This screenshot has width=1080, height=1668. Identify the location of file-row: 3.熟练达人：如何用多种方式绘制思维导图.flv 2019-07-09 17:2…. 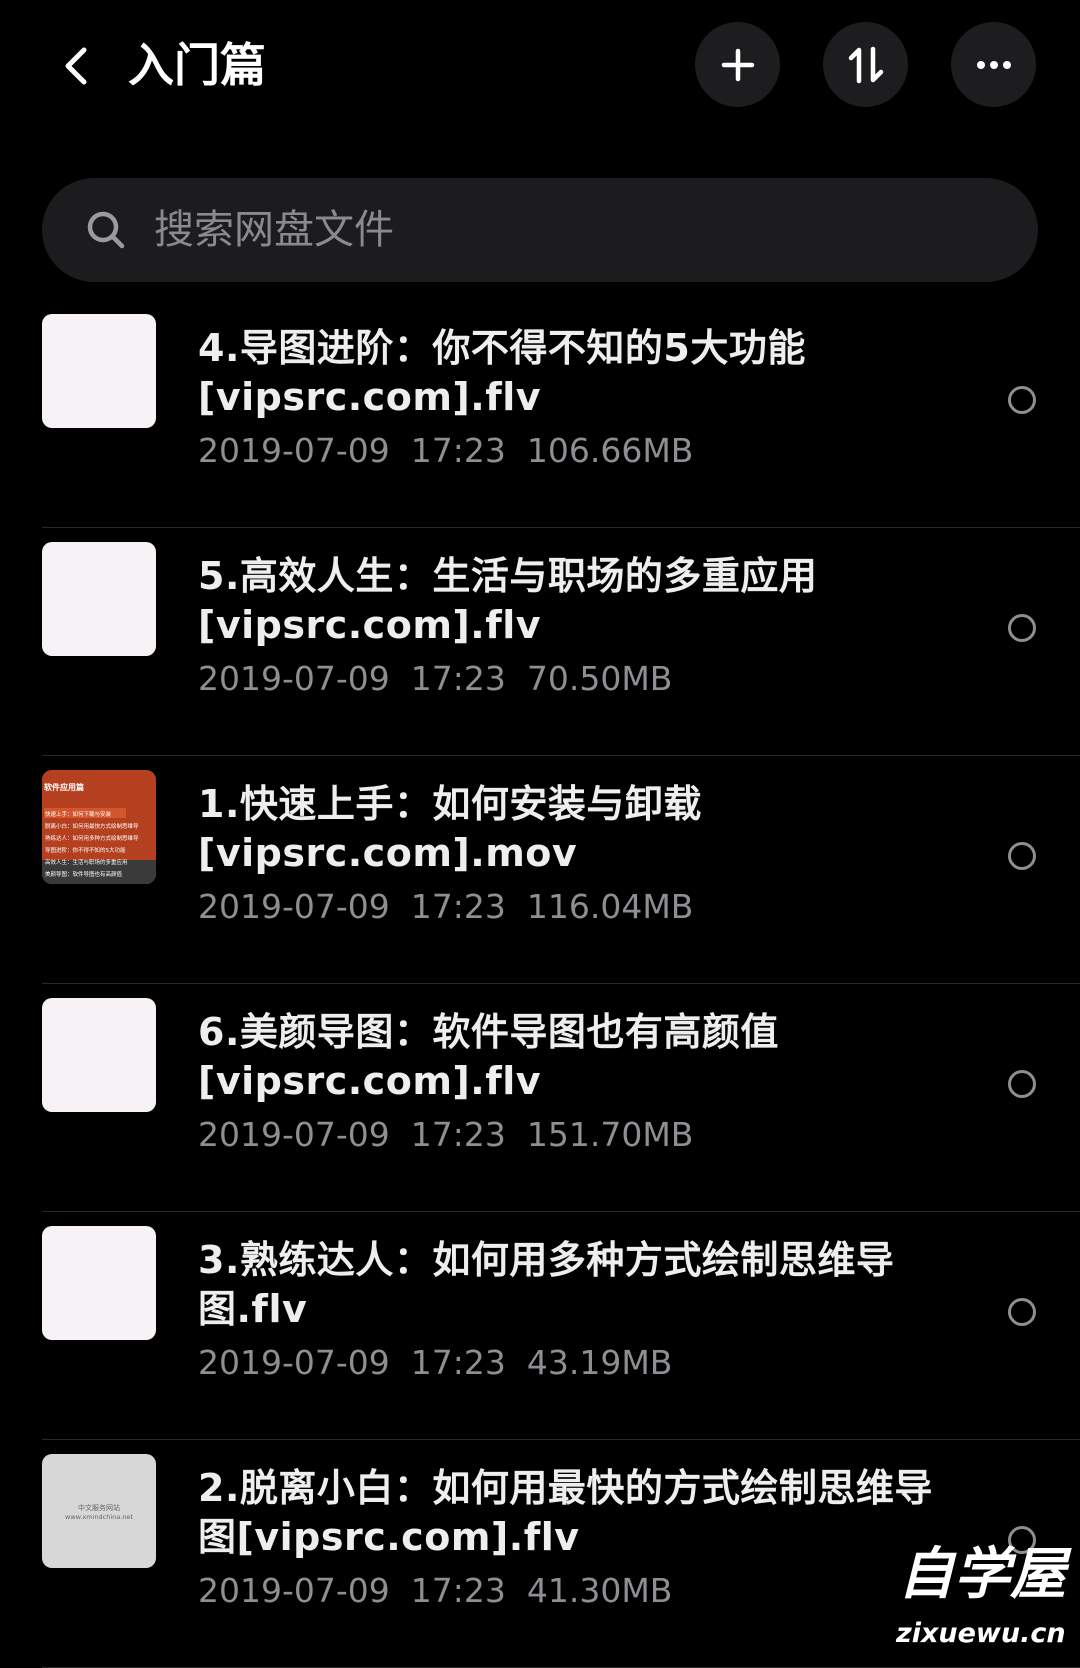
(540, 1326).